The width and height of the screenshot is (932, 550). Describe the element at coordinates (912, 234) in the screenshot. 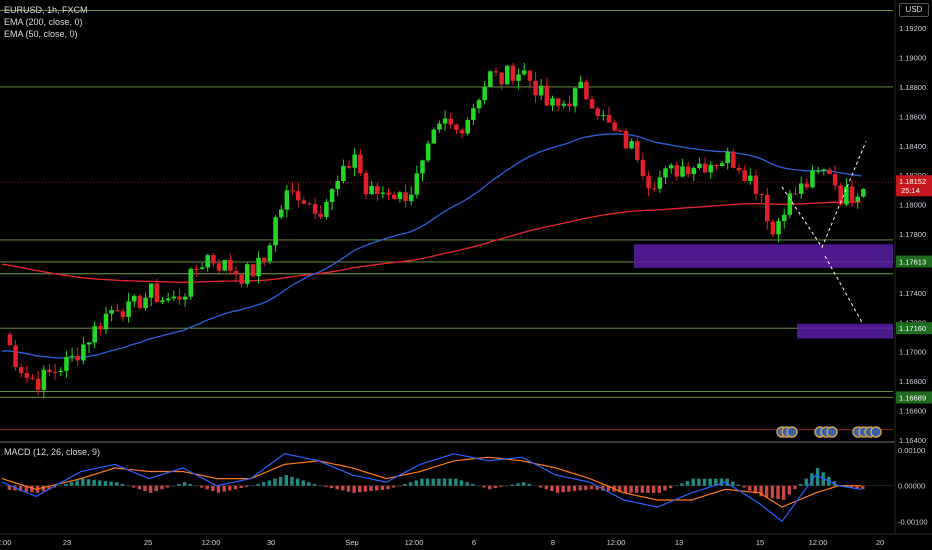

I see `price-tick-label: 1.17800` at that location.